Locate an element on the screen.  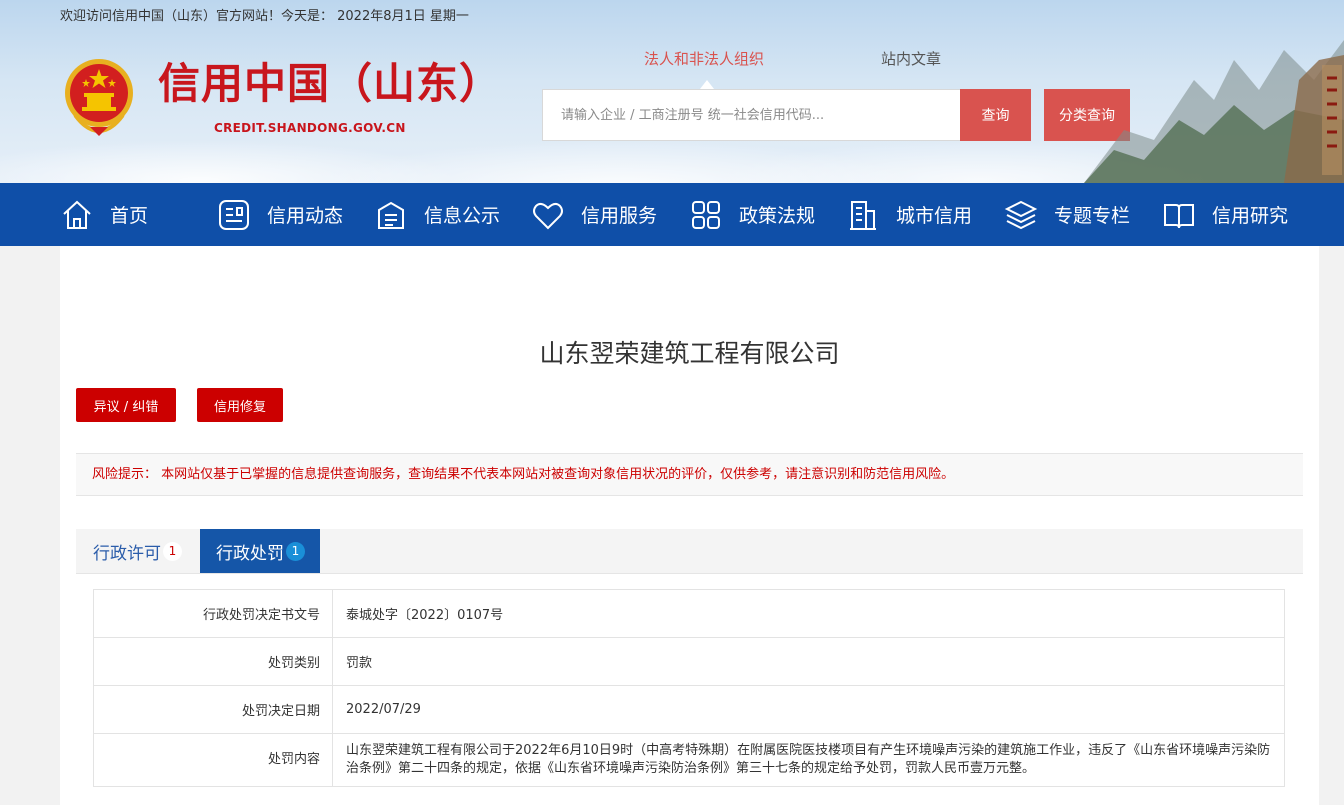
site-name: 信用中国（山东） is located at coordinates (330, 84).